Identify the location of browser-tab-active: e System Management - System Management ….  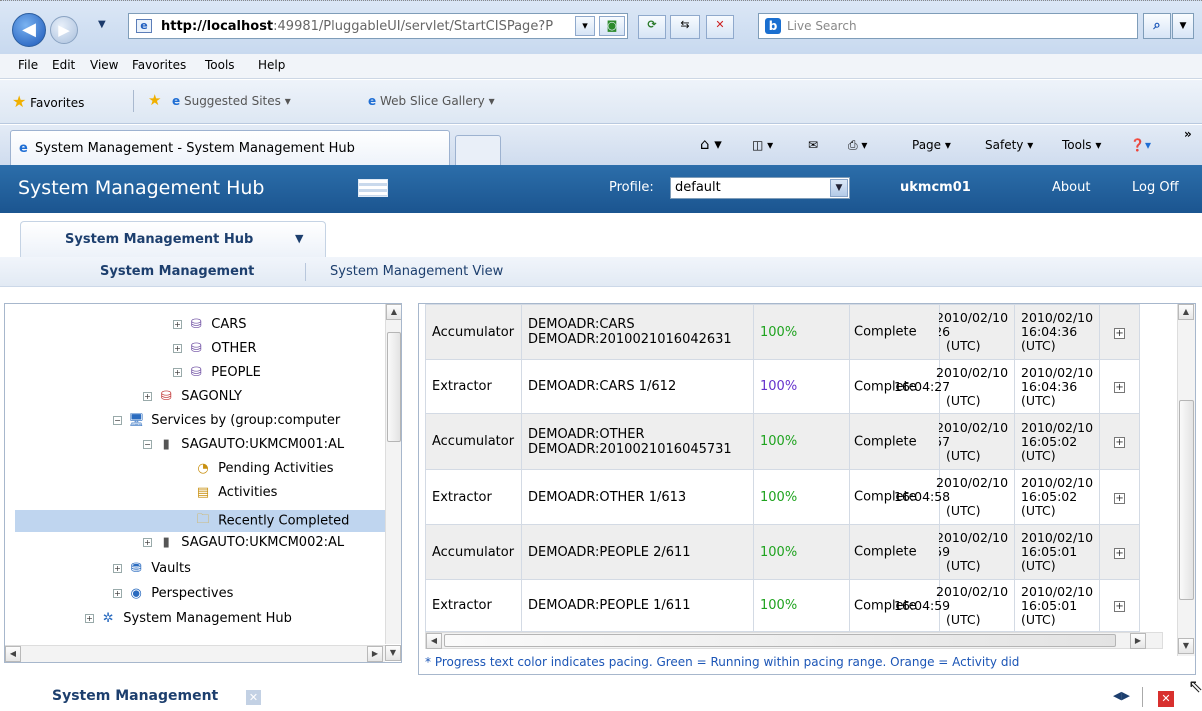
(230, 147).